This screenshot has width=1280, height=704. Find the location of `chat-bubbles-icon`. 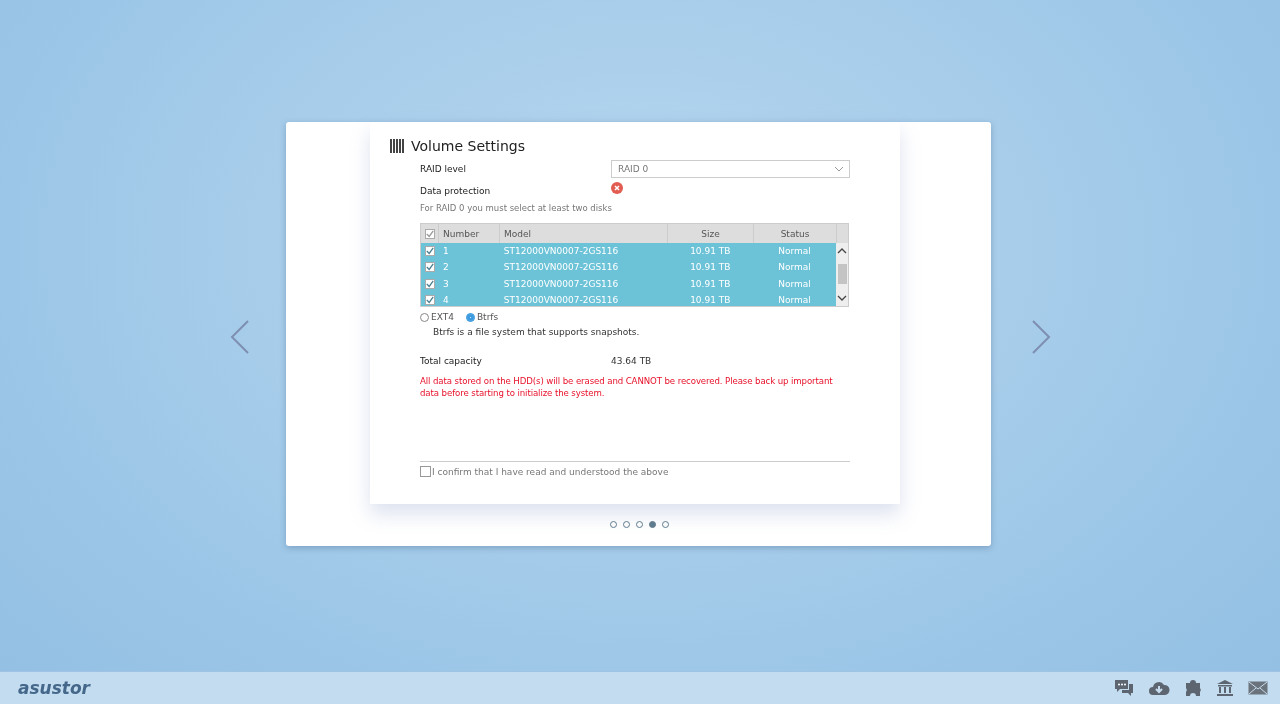

chat-bubbles-icon is located at coordinates (1124, 688).